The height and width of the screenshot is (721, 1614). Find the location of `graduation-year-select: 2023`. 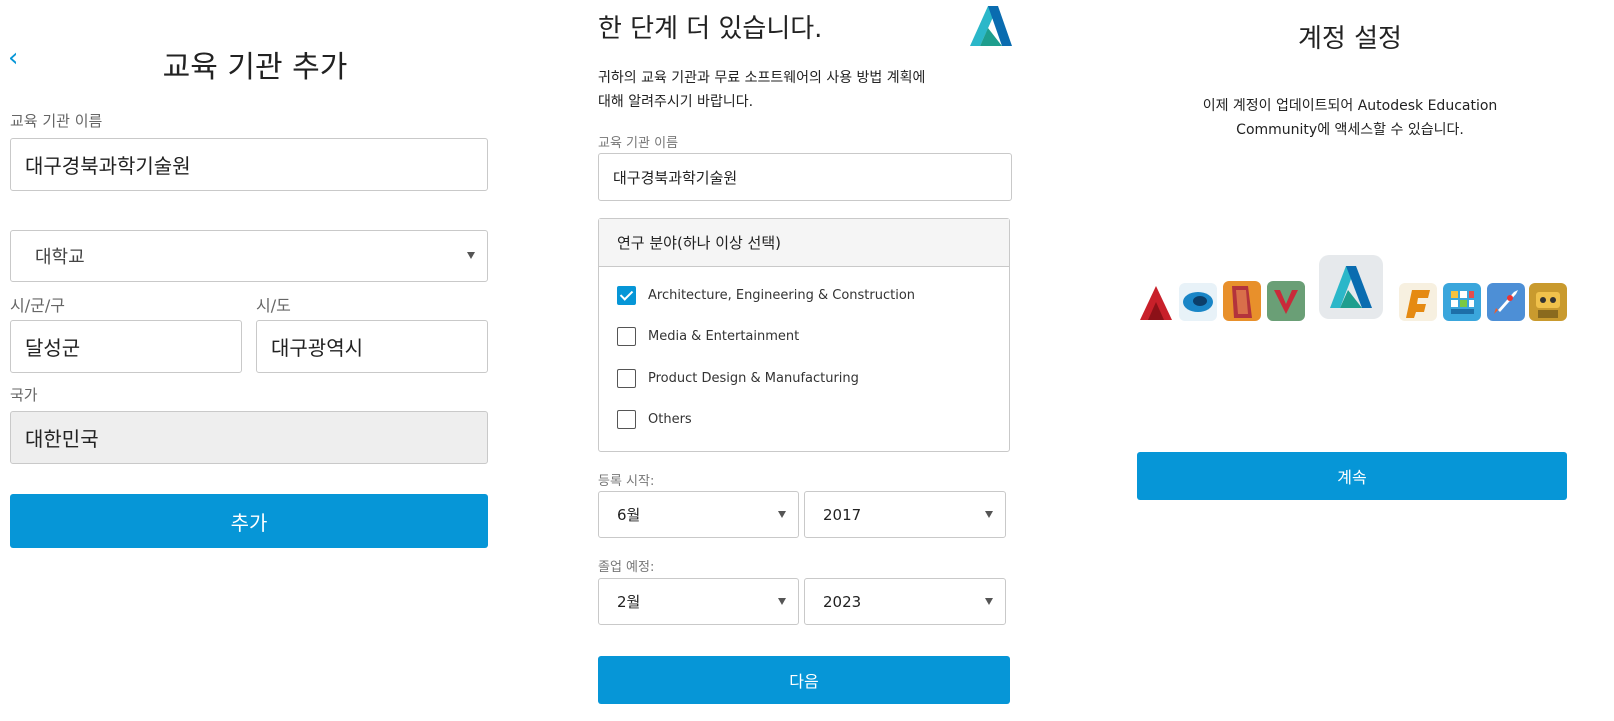

graduation-year-select: 2023 is located at coordinates (905, 601).